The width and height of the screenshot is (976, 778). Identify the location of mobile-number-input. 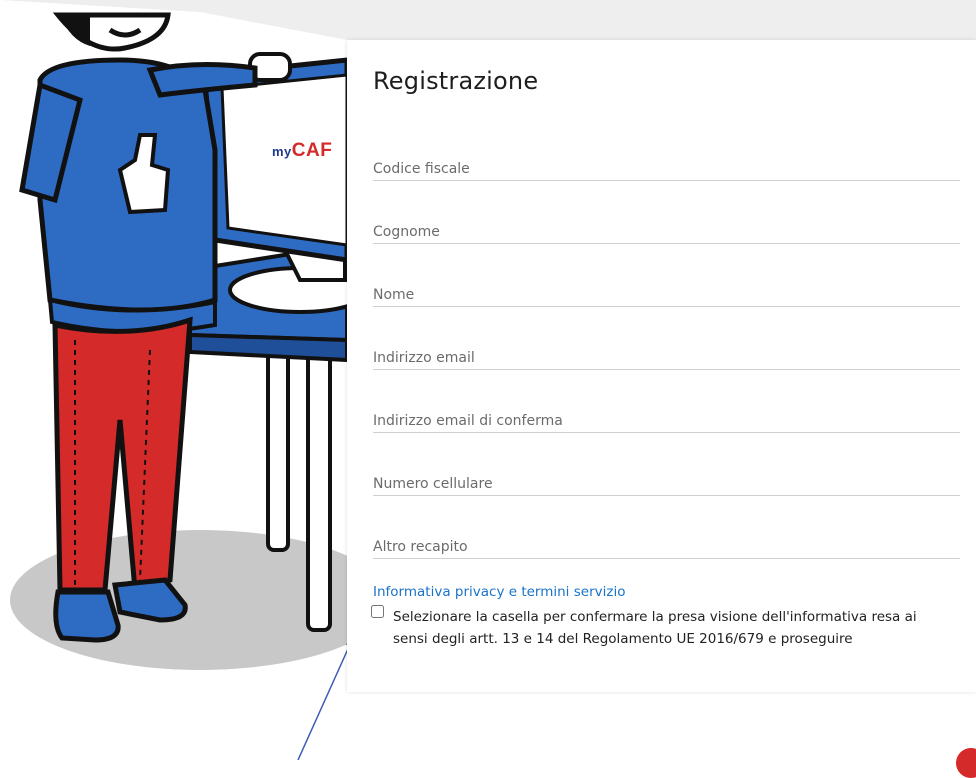
(666, 484).